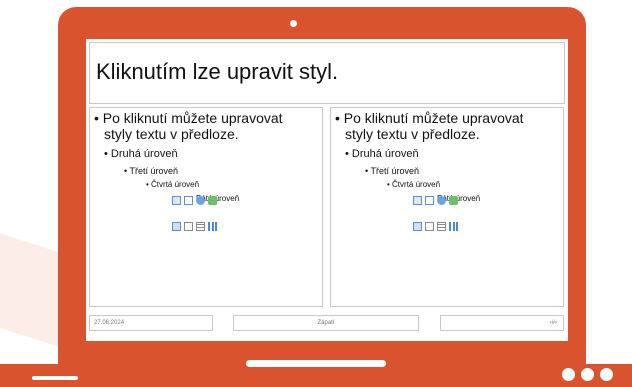 This screenshot has width=632, height=387. I want to click on camera-dot, so click(293, 23).